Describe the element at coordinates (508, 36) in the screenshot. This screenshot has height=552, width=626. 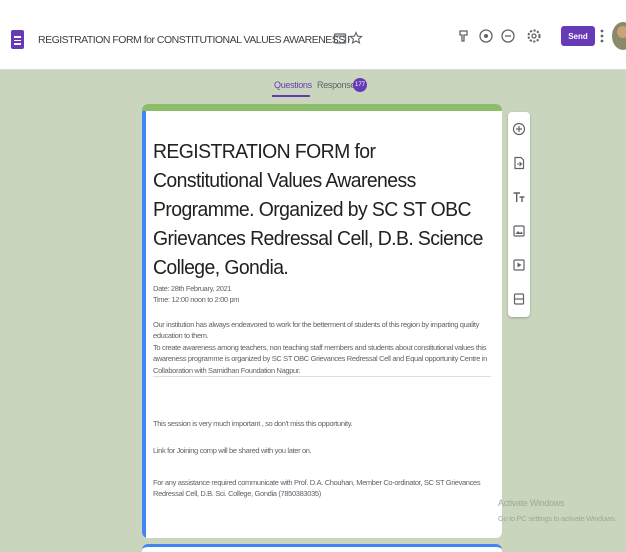
I see `undo-icon` at that location.